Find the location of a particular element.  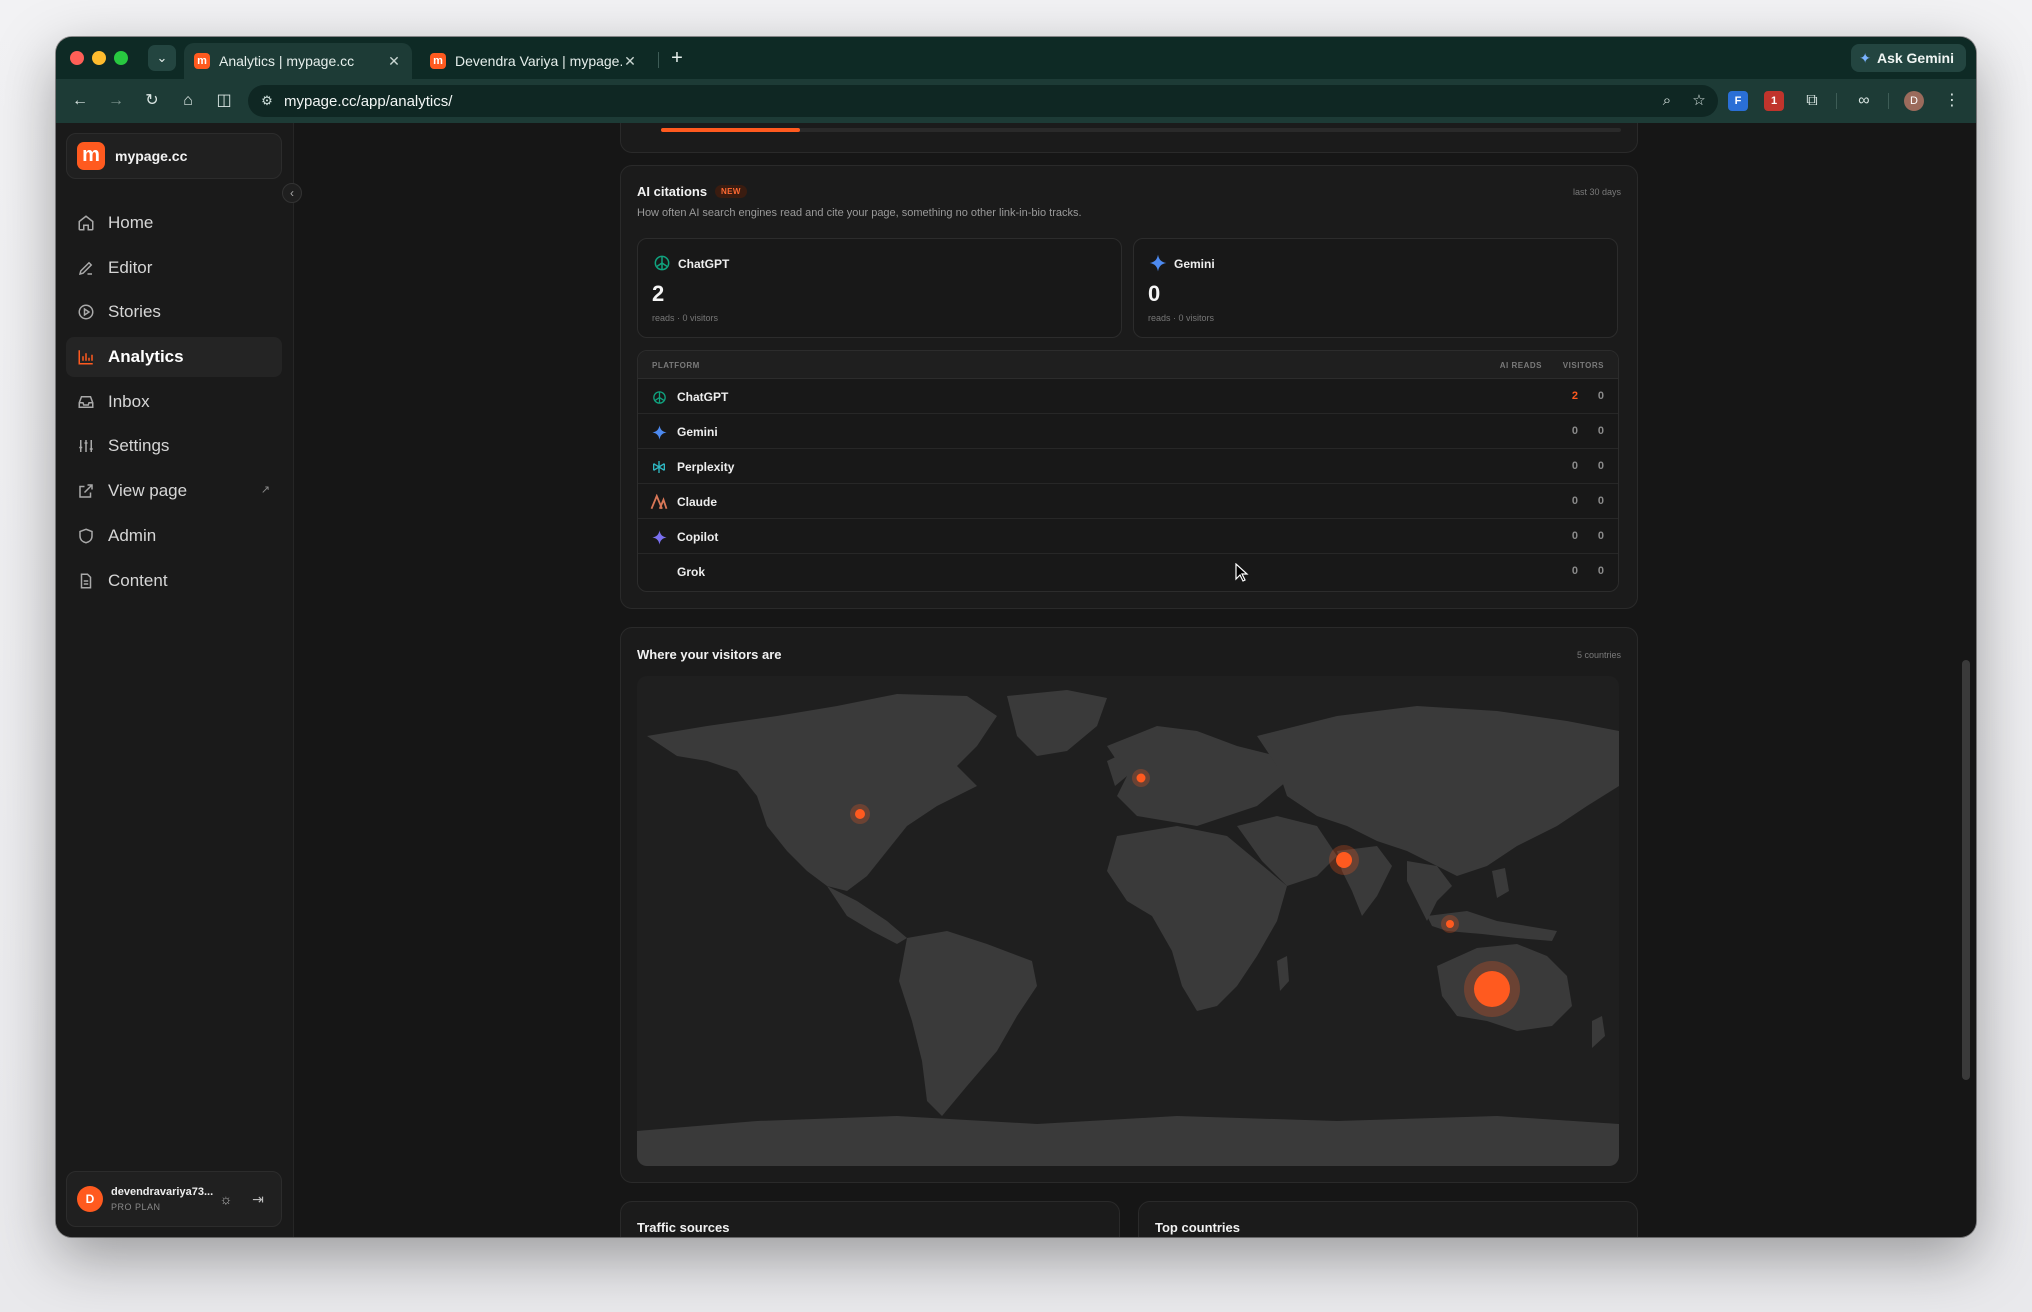

url-text: mypage.cc/app/analytics/ is located at coordinates (368, 101).